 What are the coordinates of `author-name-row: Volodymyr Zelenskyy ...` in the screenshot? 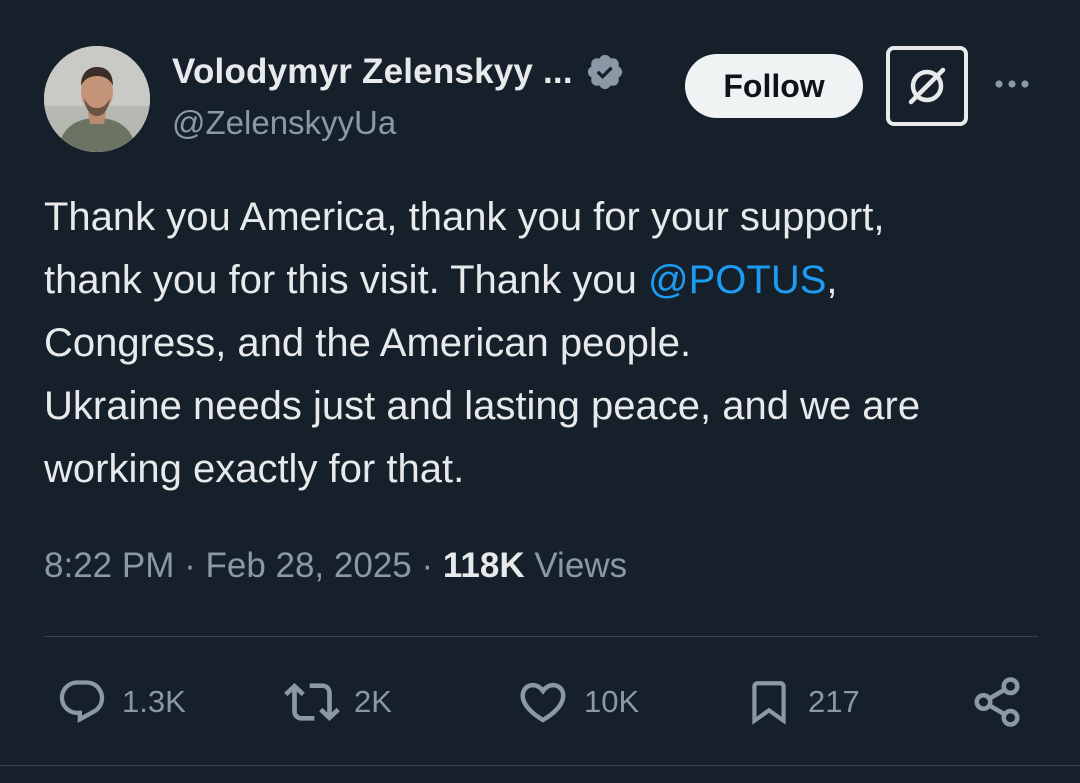 It's located at (398, 72).